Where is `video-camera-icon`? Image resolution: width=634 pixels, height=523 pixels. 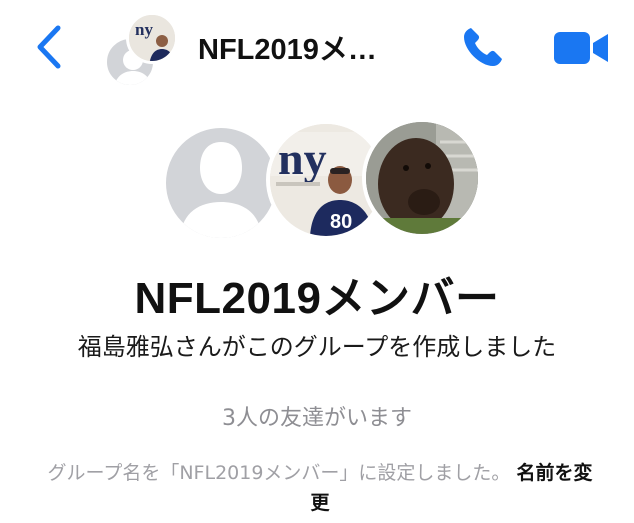 video-camera-icon is located at coordinates (581, 48).